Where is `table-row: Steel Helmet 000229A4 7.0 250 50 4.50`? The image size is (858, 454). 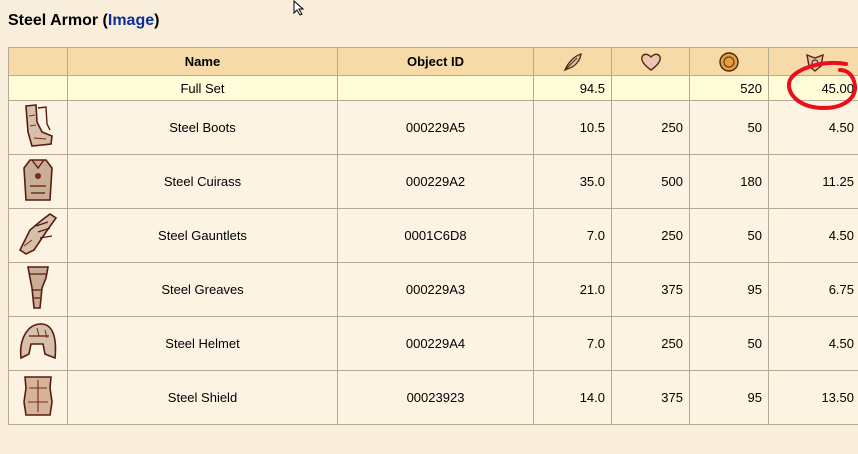
table-row: Steel Helmet 000229A4 7.0 250 50 4.50 is located at coordinates (433, 343).